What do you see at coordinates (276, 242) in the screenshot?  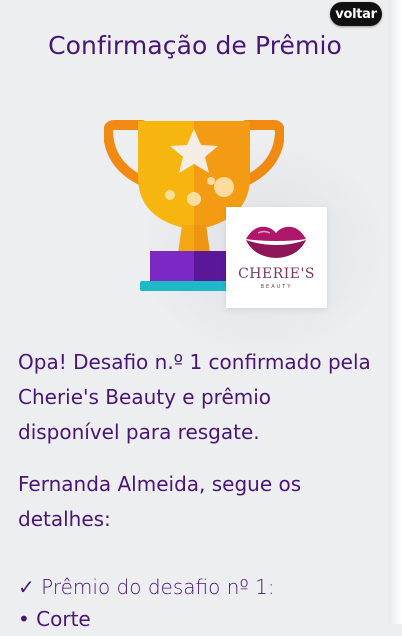 I see `lips-logo-icon` at bounding box center [276, 242].